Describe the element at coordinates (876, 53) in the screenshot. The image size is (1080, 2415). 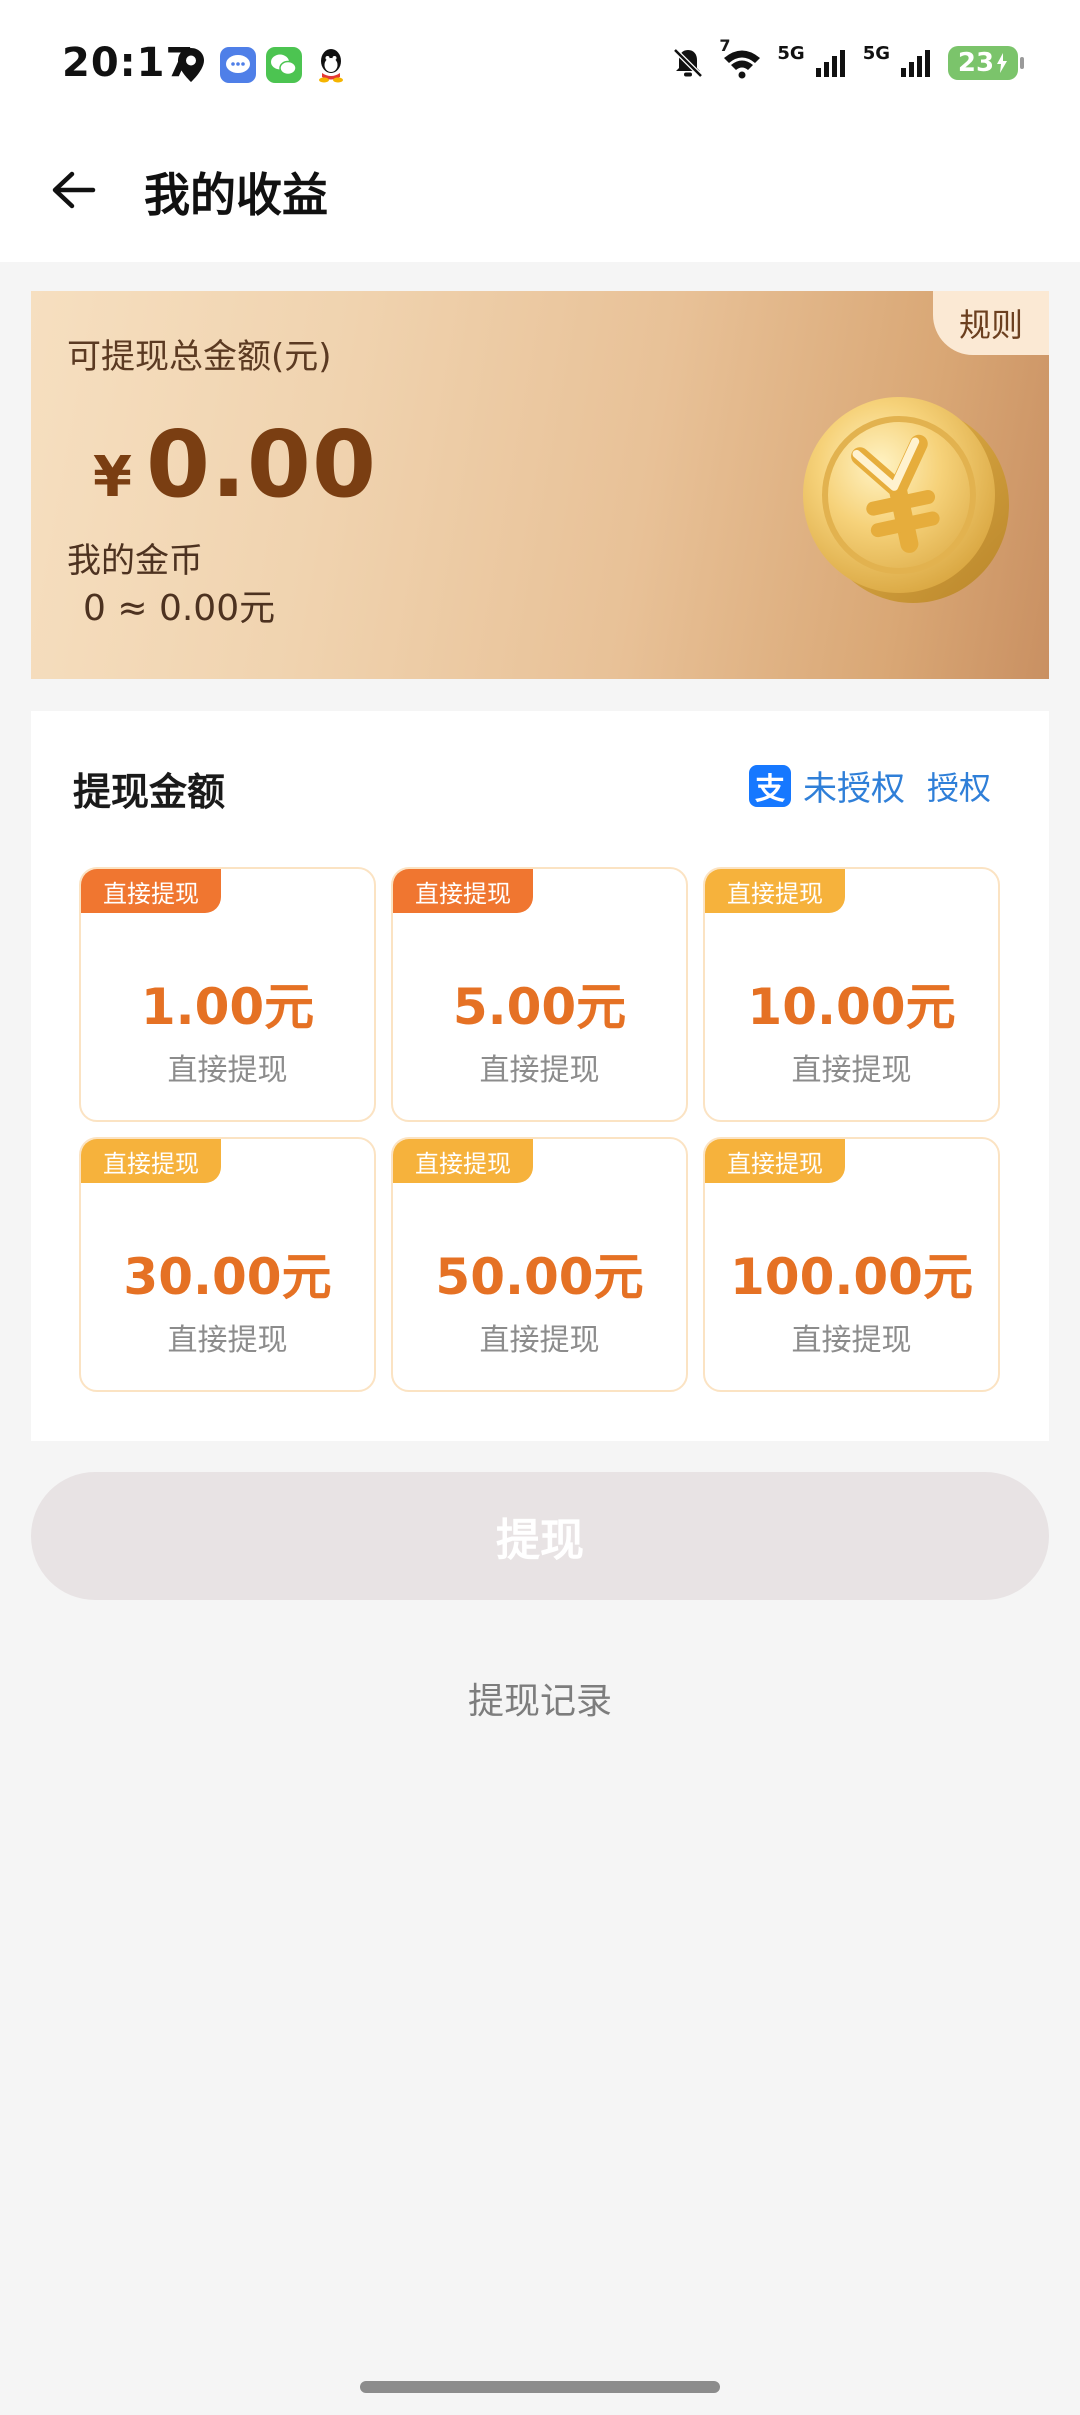
I see `network-label-2: 5G` at that location.